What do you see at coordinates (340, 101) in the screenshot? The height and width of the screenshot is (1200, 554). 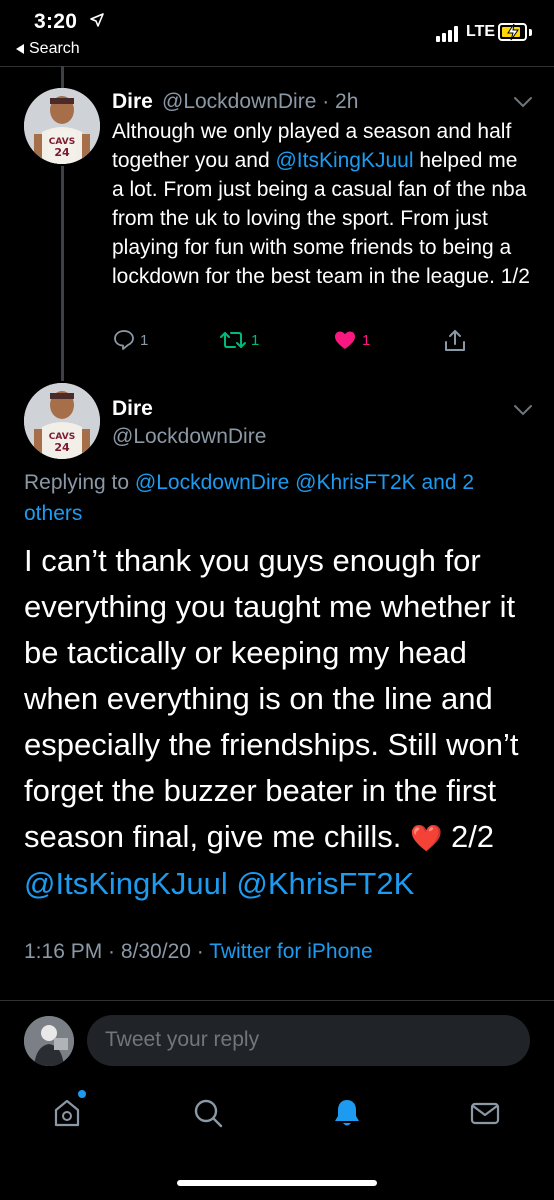 I see `tweet-time: · 2h` at bounding box center [340, 101].